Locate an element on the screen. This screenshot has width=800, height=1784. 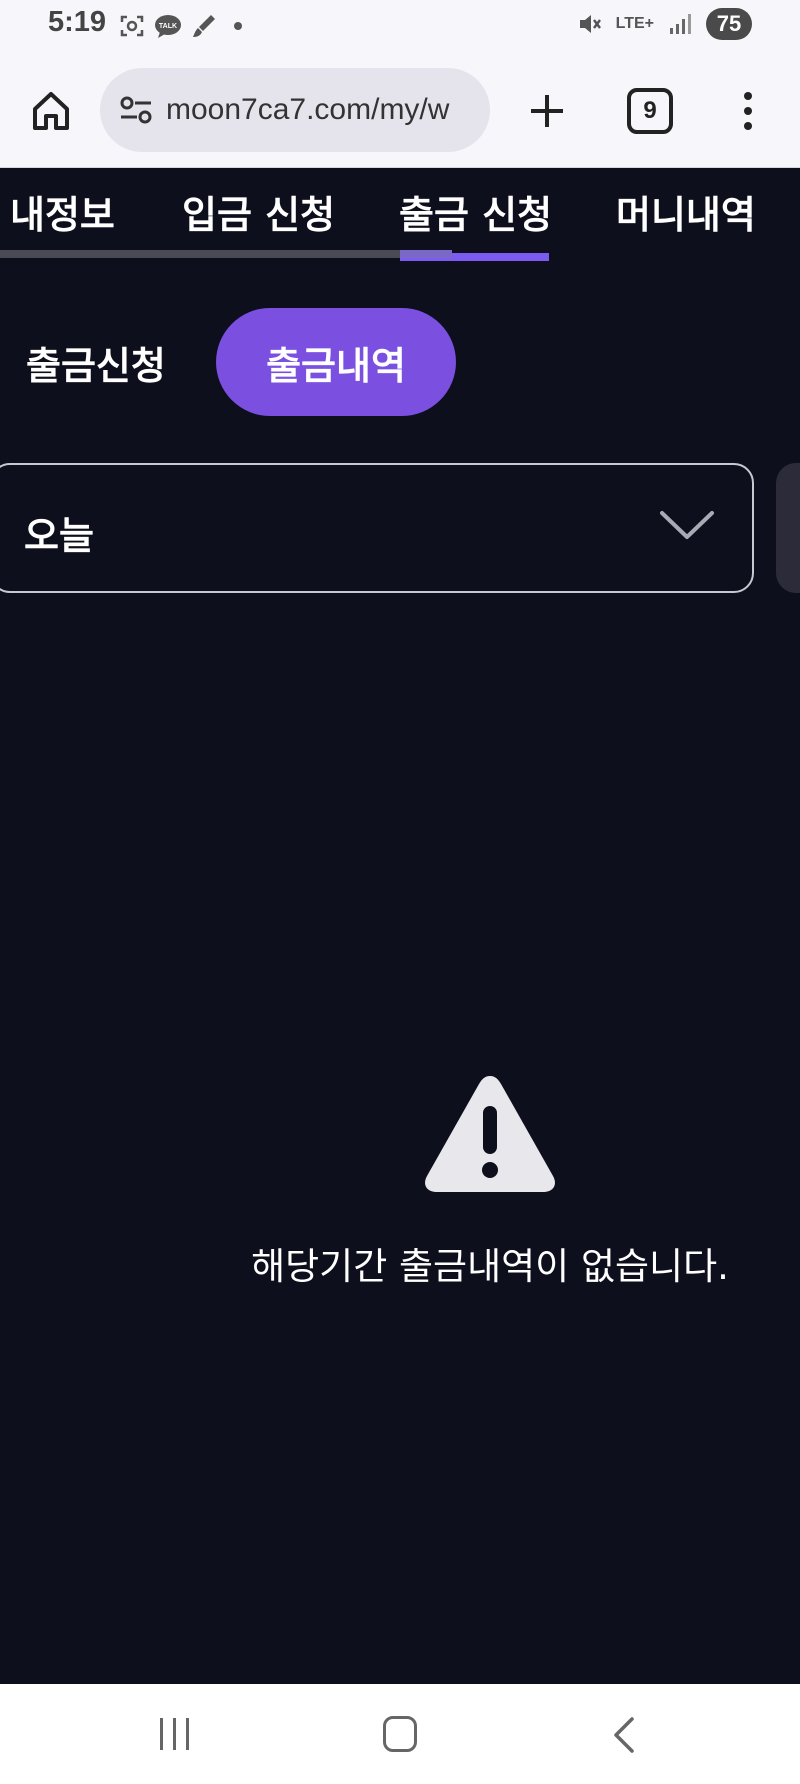
chevron-down-icon is located at coordinates (687, 527).